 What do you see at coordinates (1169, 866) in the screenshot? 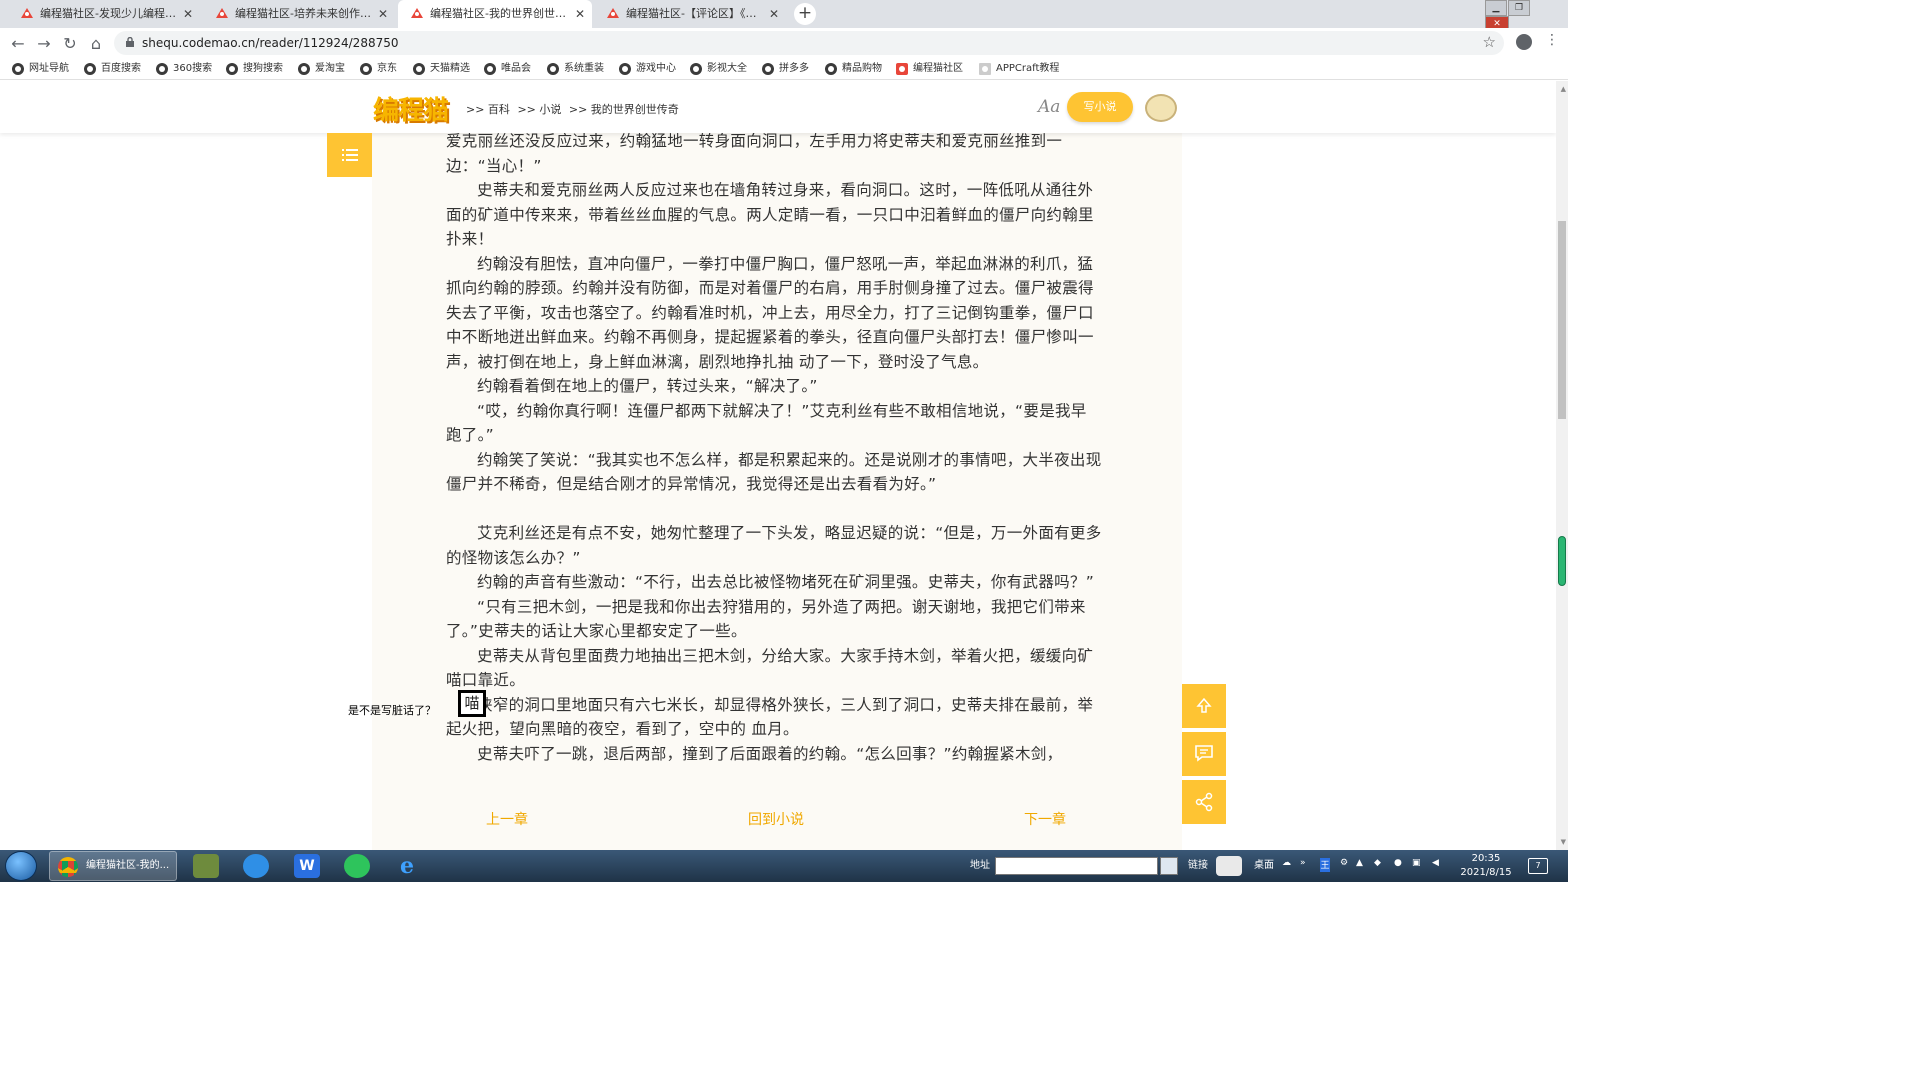
I see `go-icon` at bounding box center [1169, 866].